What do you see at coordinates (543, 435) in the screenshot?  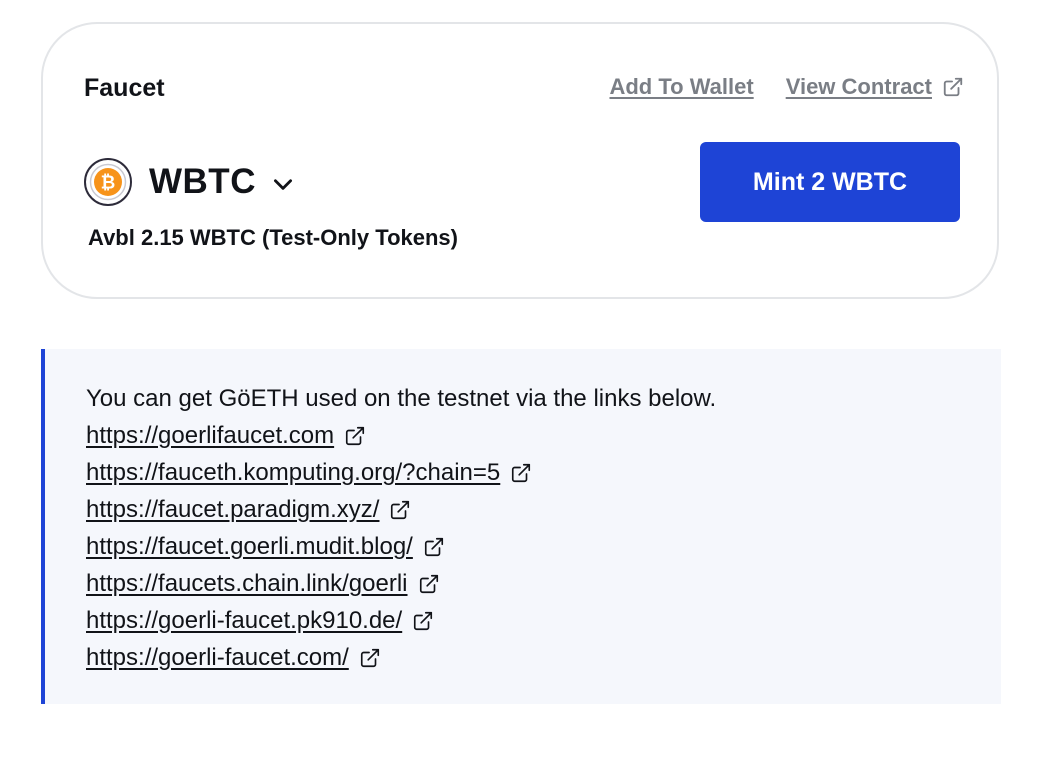 I see `list-item: https://goerlifaucet.com` at bounding box center [543, 435].